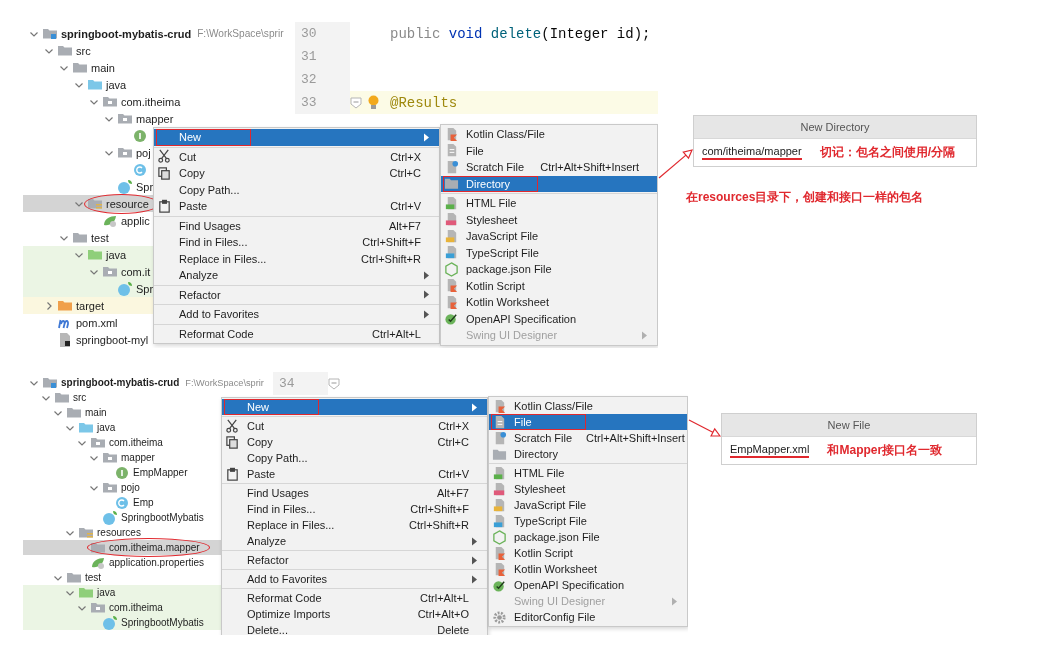 This screenshot has width=1061, height=656. Describe the element at coordinates (442, 614) in the screenshot. I see `shortcut-text: Ctrl+Alt+O` at that location.